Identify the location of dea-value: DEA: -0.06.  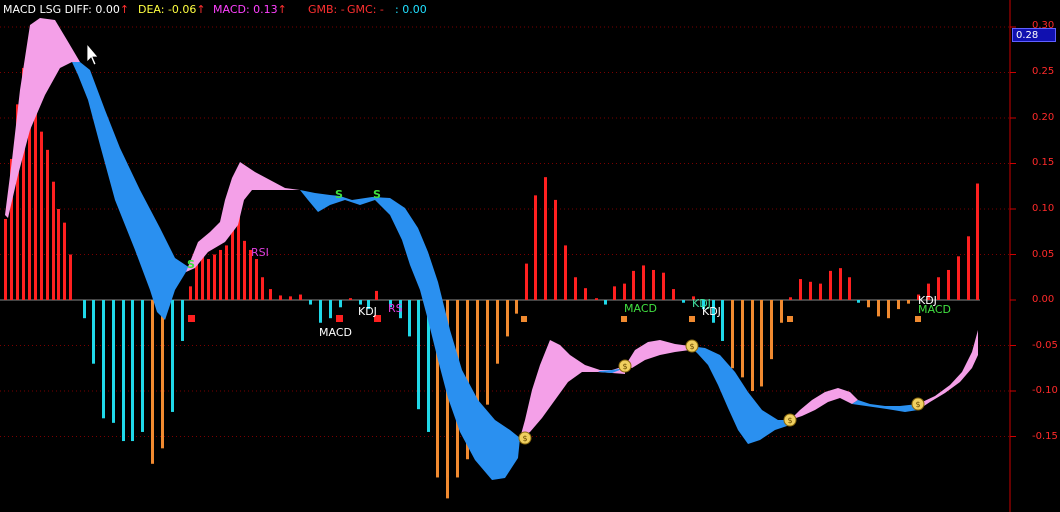
(167, 9).